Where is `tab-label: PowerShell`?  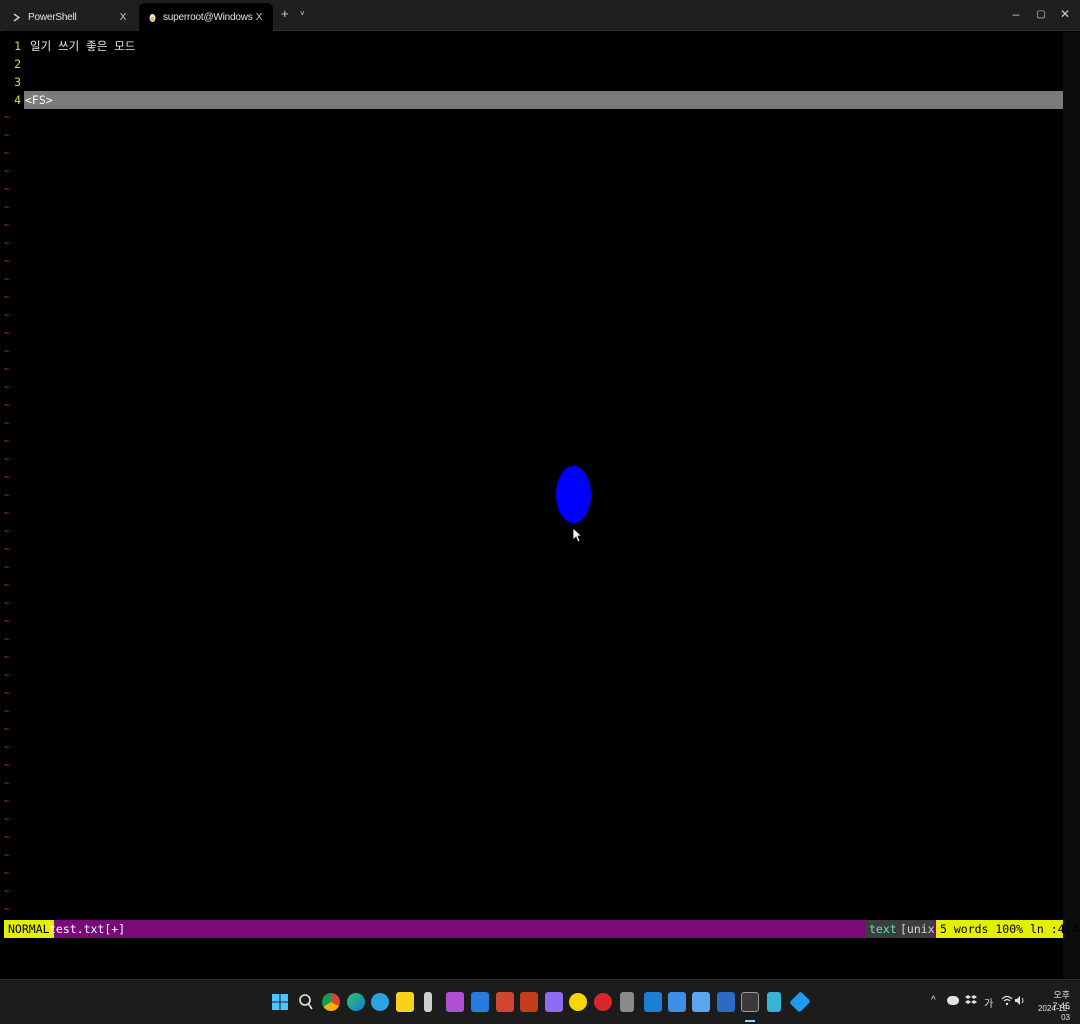 tab-label: PowerShell is located at coordinates (52, 17).